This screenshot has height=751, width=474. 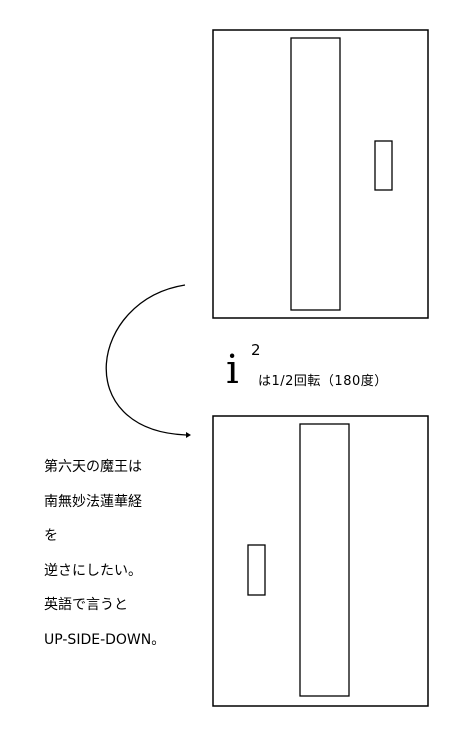 What do you see at coordinates (383, 165) in the screenshot?
I see `upright-small-block` at bounding box center [383, 165].